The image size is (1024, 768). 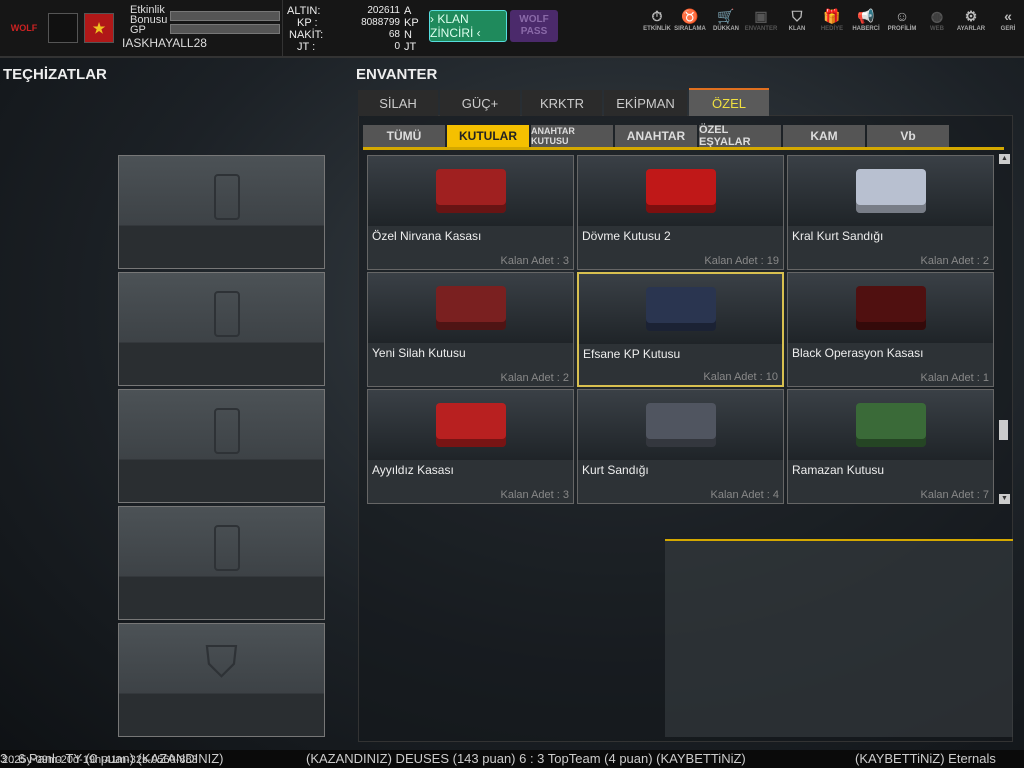 I want to click on tab-4: ÖZEL, so click(x=729, y=102).